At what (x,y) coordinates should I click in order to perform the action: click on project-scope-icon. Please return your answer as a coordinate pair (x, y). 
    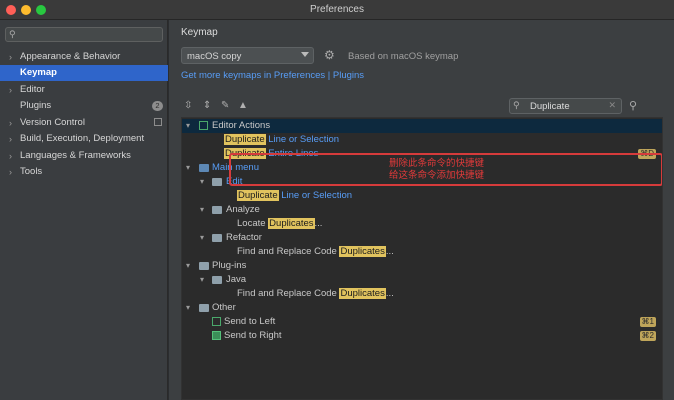
    Looking at the image, I should click on (158, 122).